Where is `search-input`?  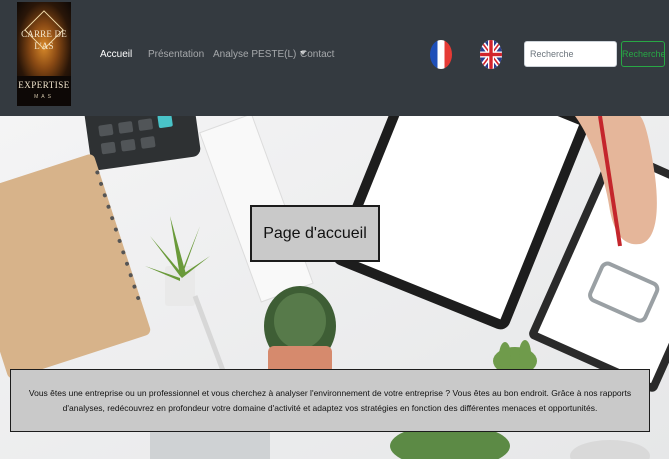
search-input is located at coordinates (570, 54).